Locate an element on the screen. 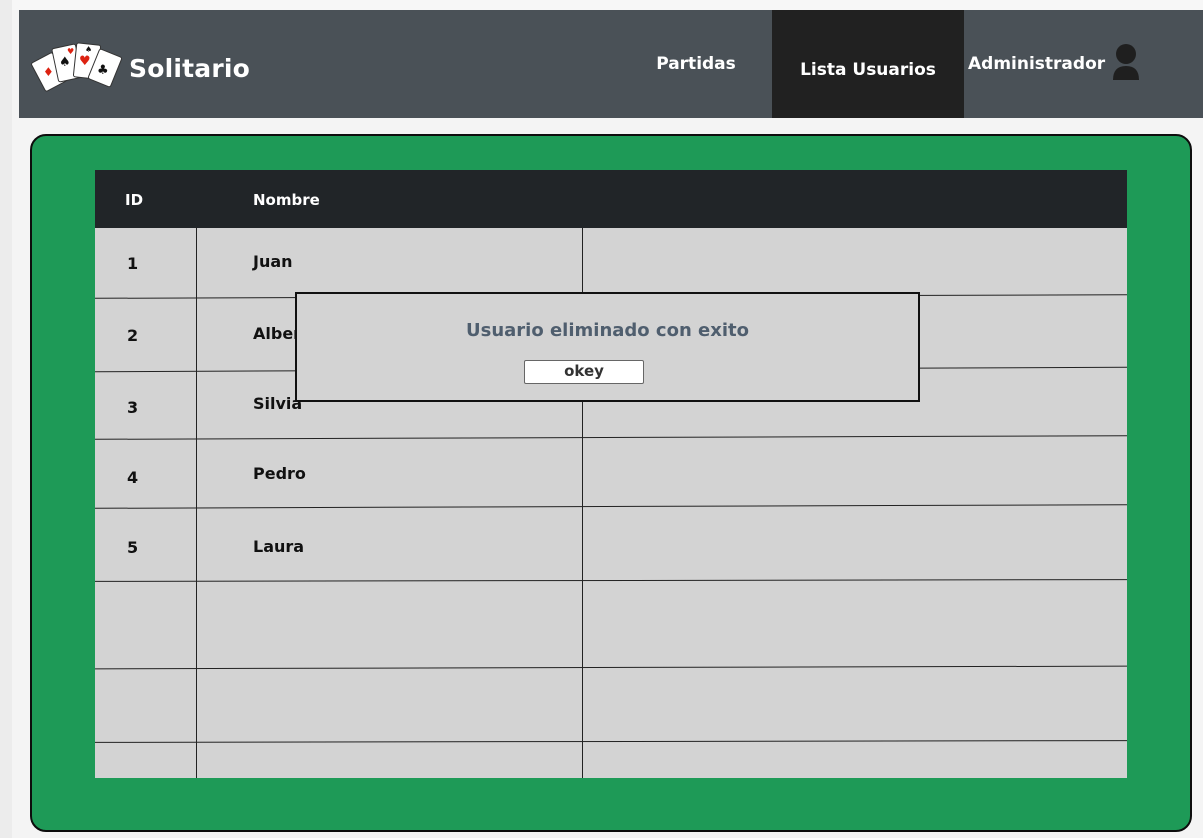  nav-partidas: Partidas is located at coordinates (696, 64).